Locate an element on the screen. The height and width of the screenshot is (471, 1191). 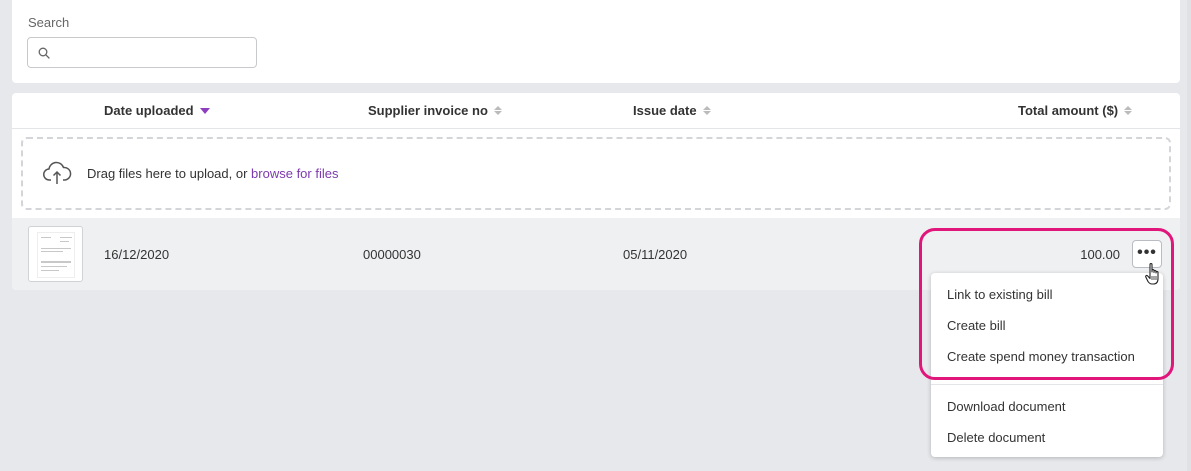
menu-item-download-document: Download document is located at coordinates (1006, 406).